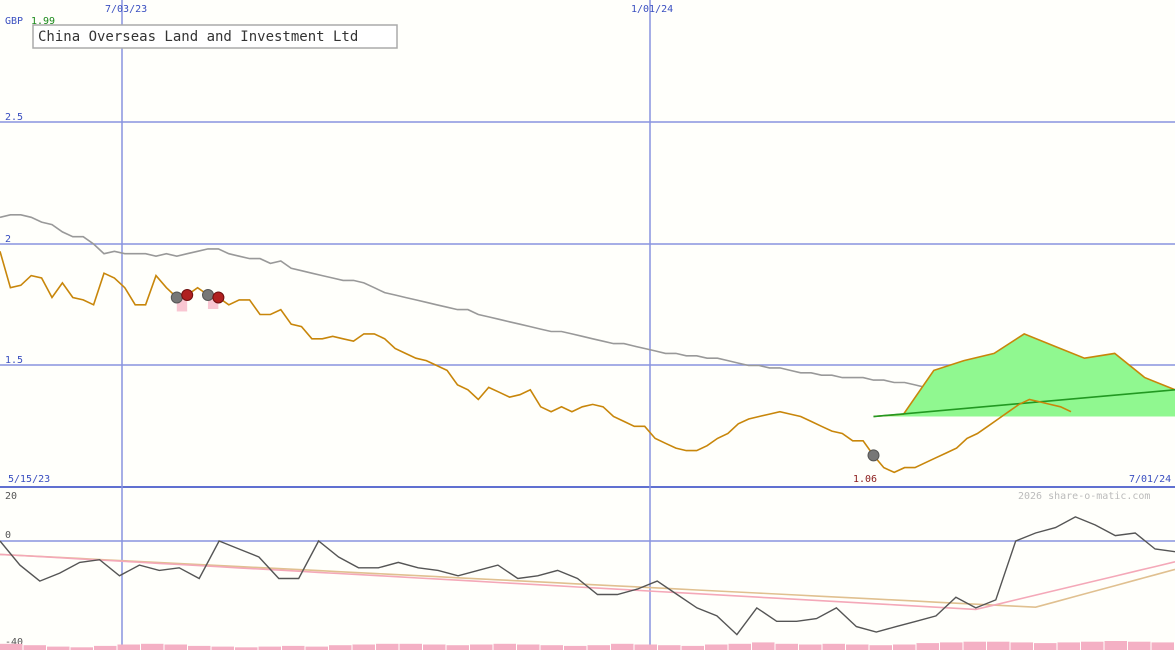 The height and width of the screenshot is (650, 1175). Describe the element at coordinates (126, 9) in the screenshot. I see `x-gridline-label: 7/03/23` at that location.